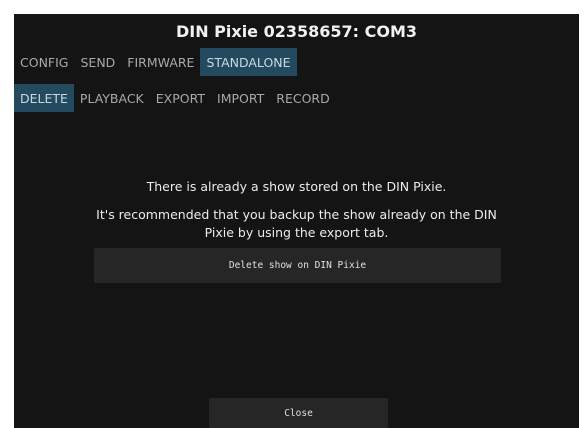 The width and height of the screenshot is (588, 428). I want to click on delete-show-button: Delete show on DIN Pixie, so click(297, 265).